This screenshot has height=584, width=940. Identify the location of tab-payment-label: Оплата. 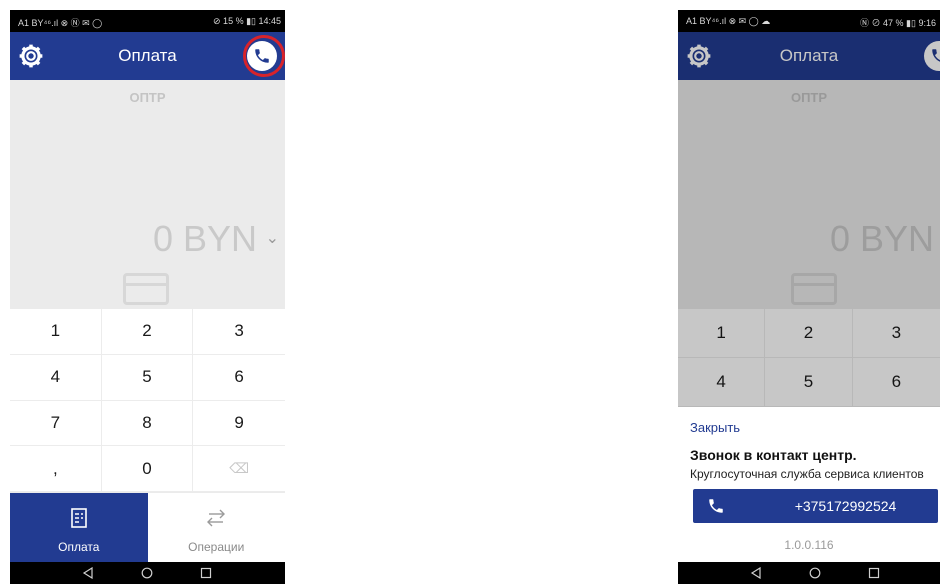
(79, 547).